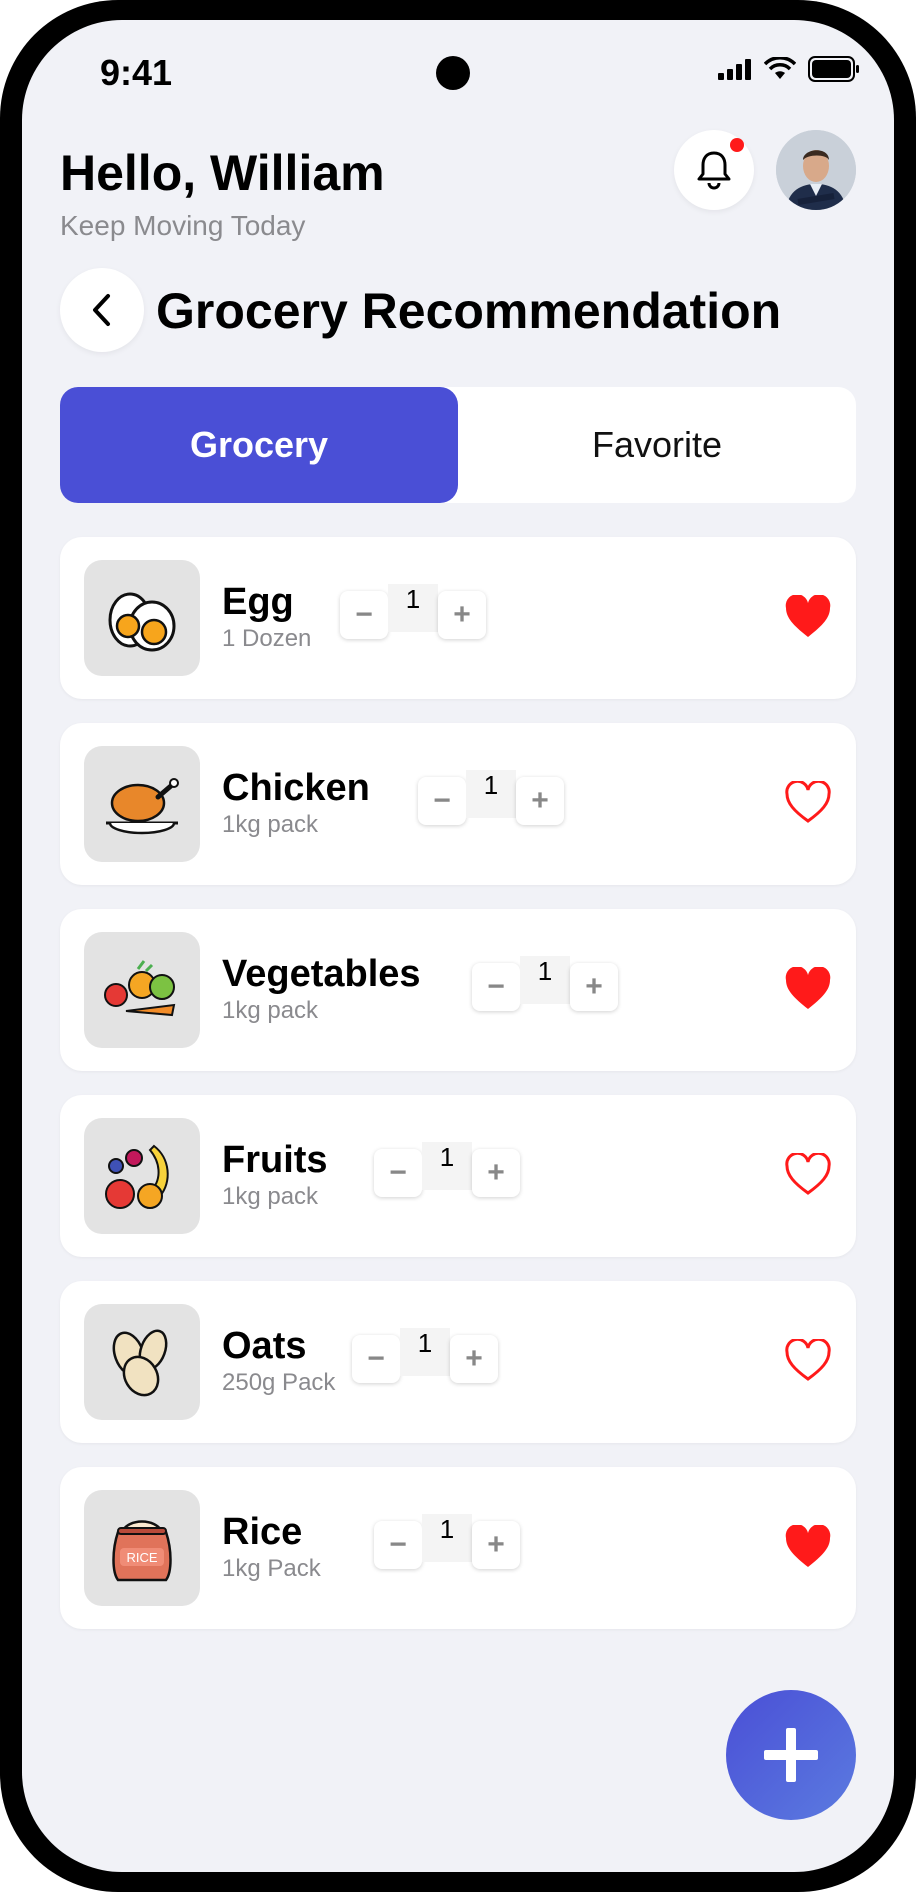 The height and width of the screenshot is (1892, 916). I want to click on greeting-title: Hello, William, so click(222, 173).